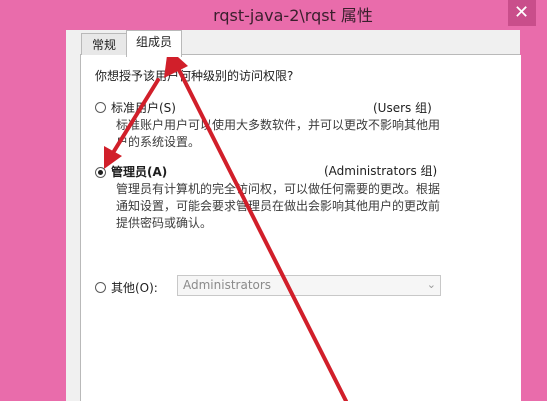 The width and height of the screenshot is (547, 401). Describe the element at coordinates (154, 43) in the screenshot. I see `tab-group-membership: 组成员` at that location.